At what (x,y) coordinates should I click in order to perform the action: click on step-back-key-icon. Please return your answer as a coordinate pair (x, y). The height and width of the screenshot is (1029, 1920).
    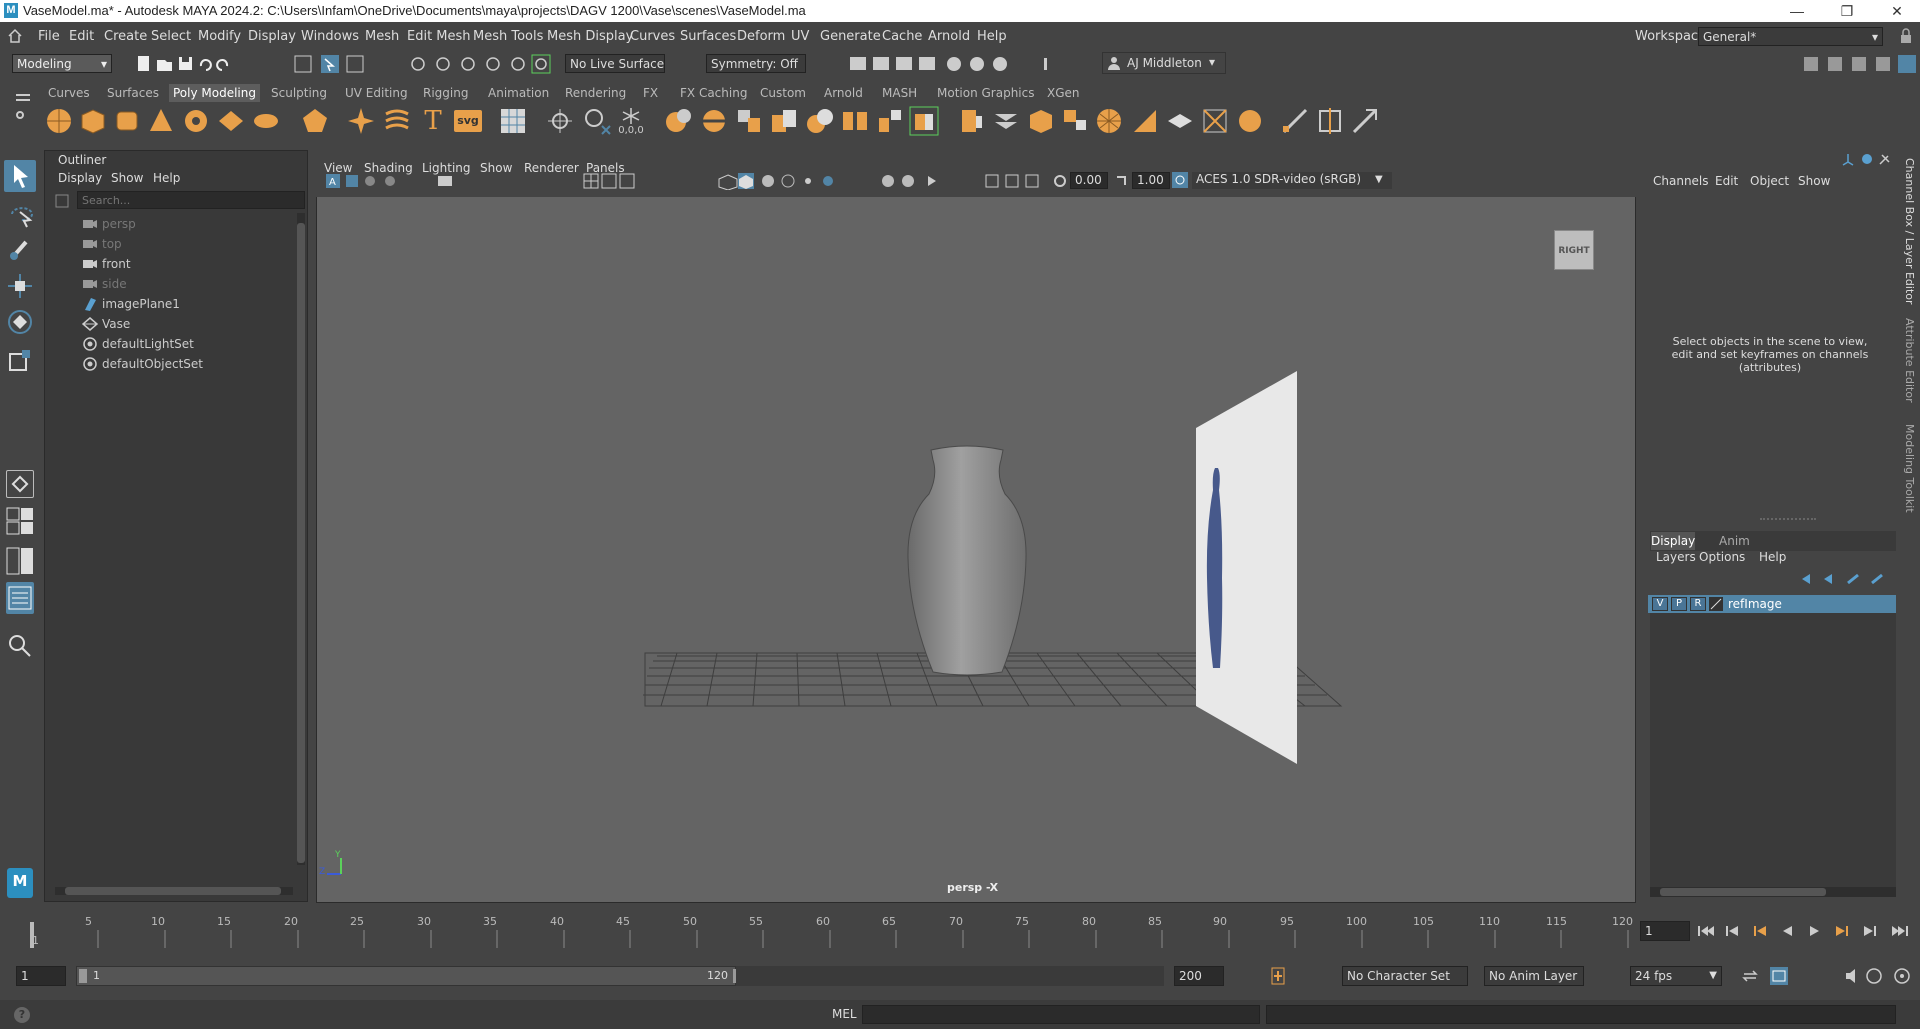
    Looking at the image, I should click on (1732, 931).